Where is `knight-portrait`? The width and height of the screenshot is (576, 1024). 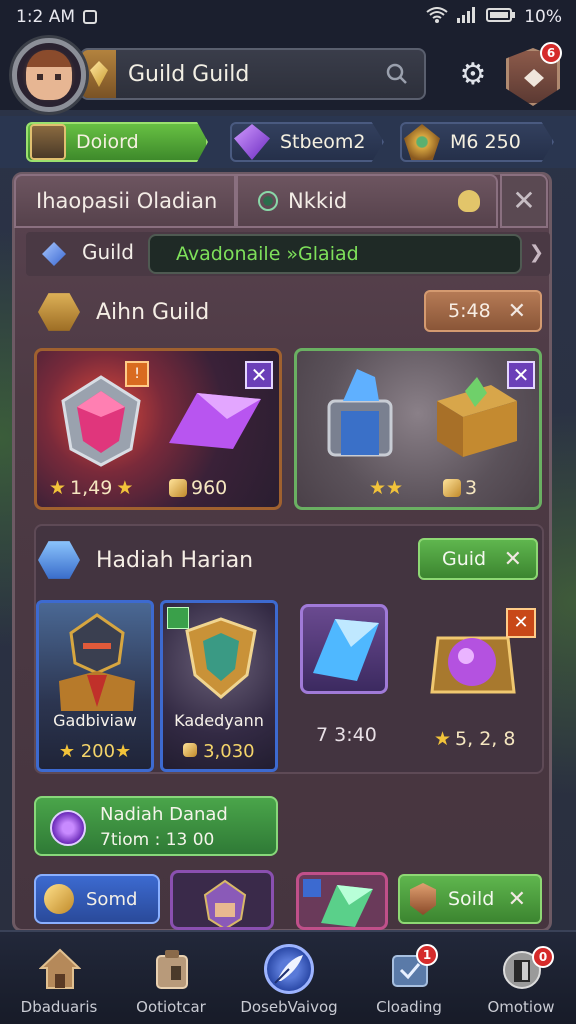 knight-portrait is located at coordinates (97, 662).